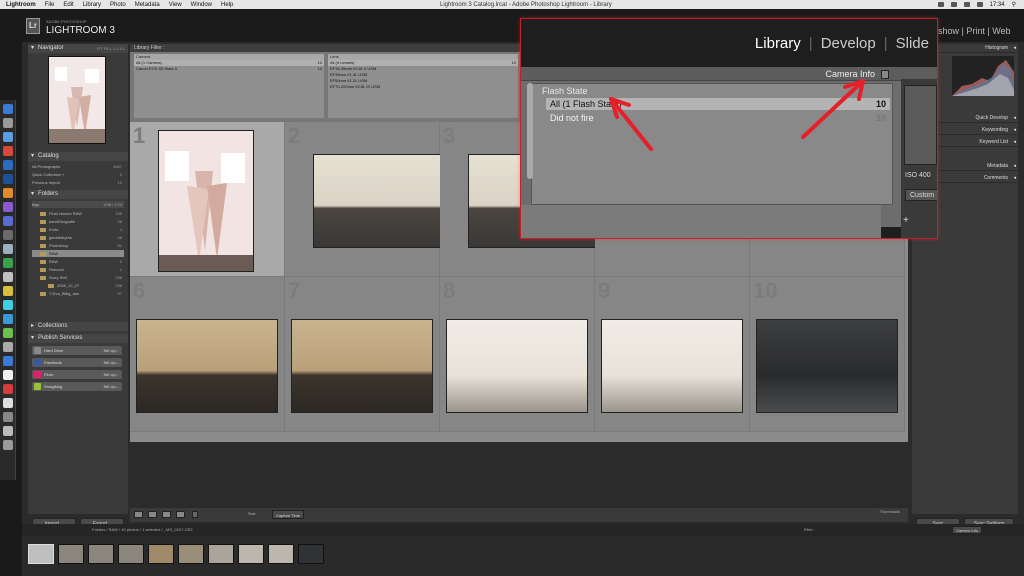  I want to click on sort-dropdown: Capture Time, so click(288, 514).